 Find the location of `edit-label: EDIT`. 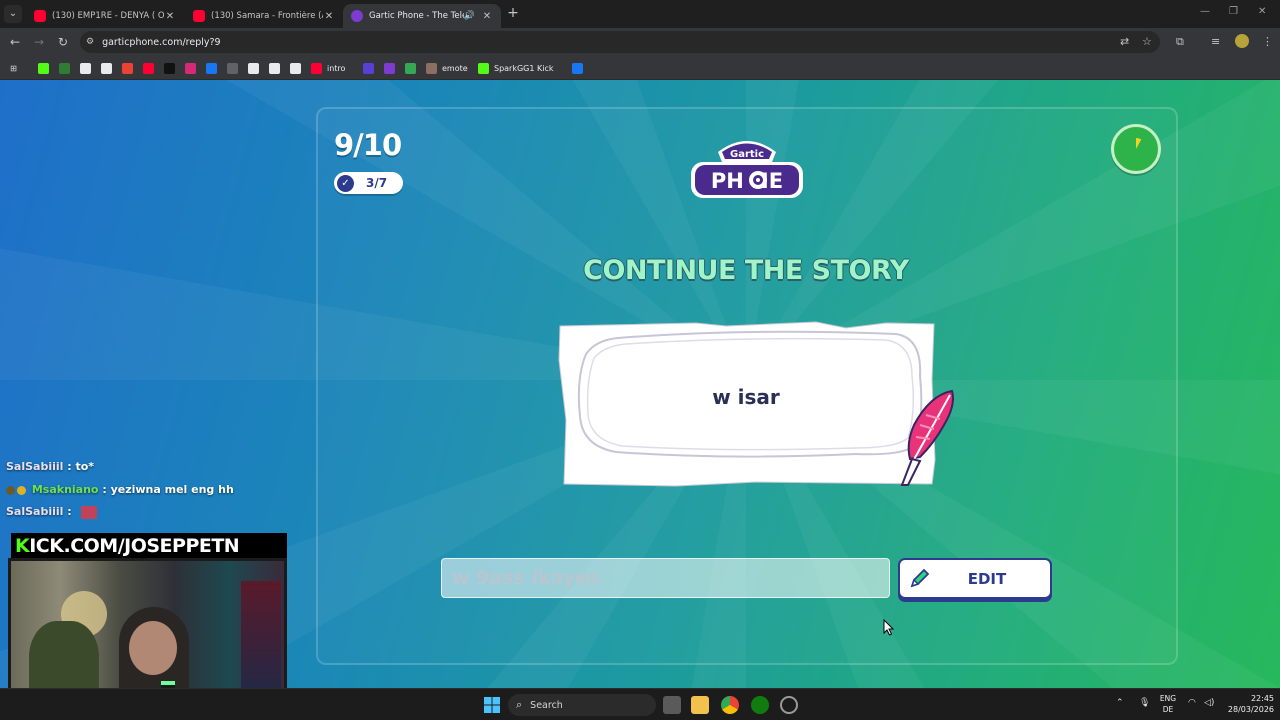

edit-label: EDIT is located at coordinates (987, 578).